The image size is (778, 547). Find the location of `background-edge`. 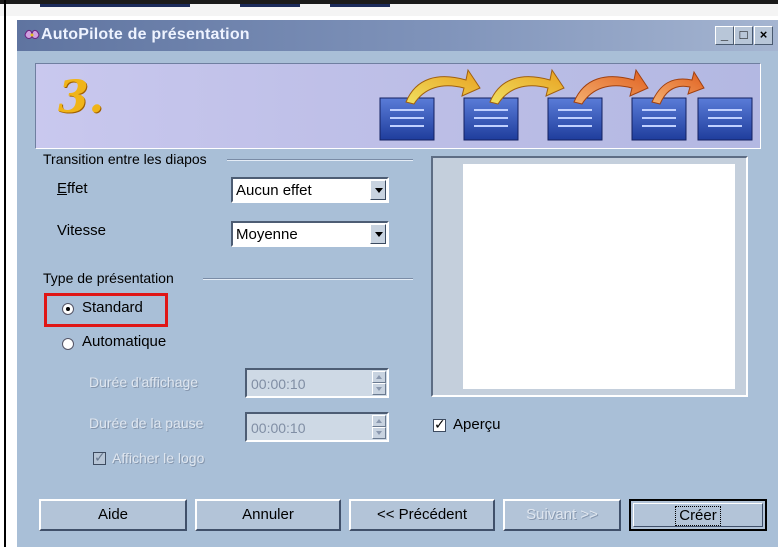

background-edge is located at coordinates (5, 273).